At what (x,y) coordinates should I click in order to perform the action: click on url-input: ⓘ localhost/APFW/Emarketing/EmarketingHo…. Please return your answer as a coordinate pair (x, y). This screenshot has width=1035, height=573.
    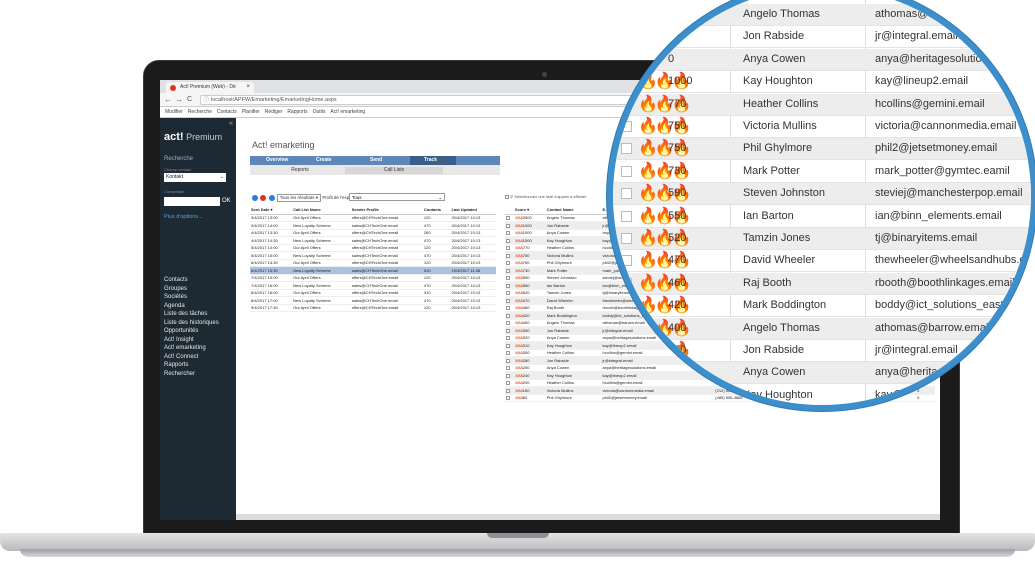
    Looking at the image, I should click on (430, 100).